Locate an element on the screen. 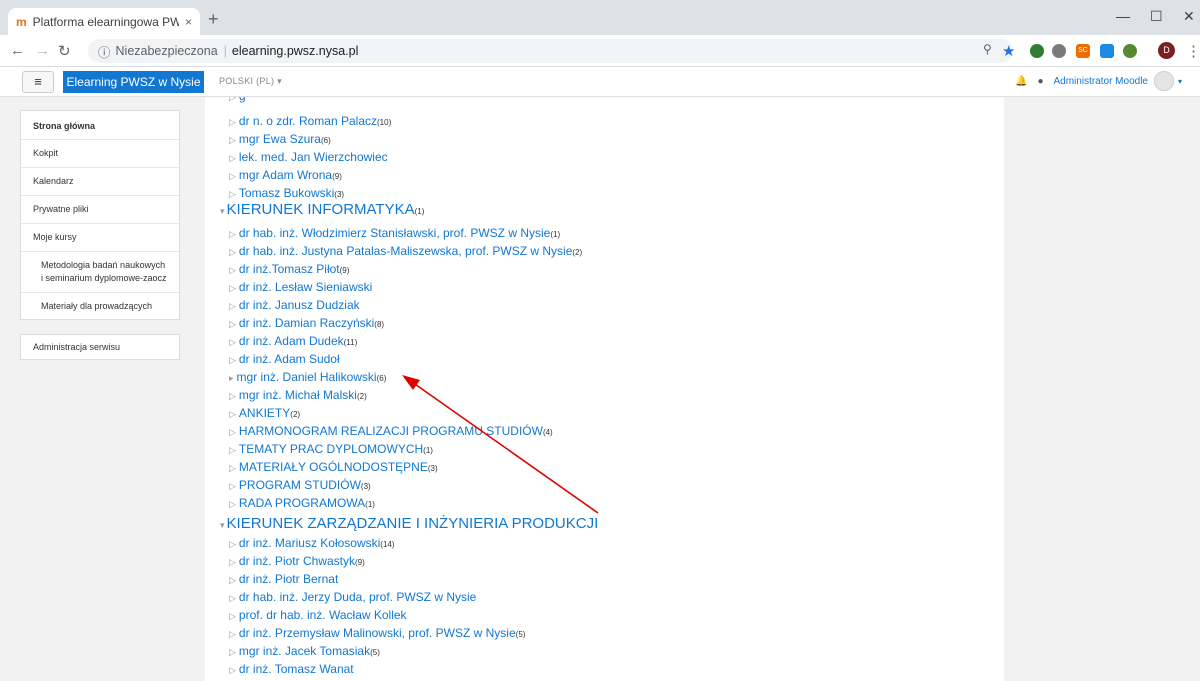 The width and height of the screenshot is (1200, 681). window-close-icon: ✕ is located at coordinates (1189, 16).